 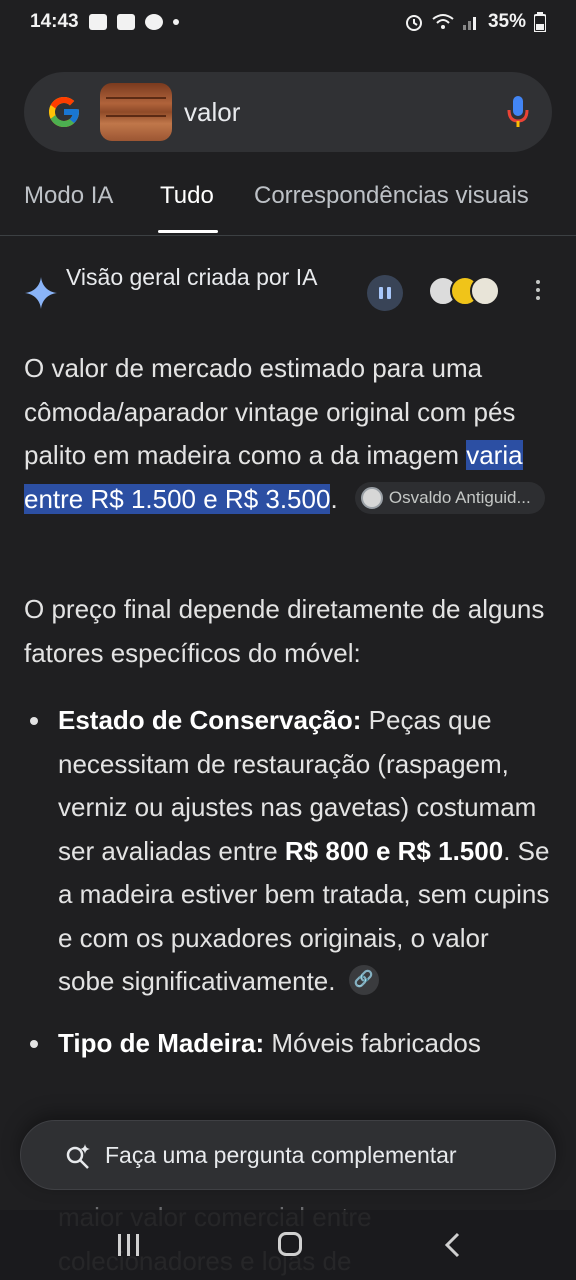 I want to click on pause-audio-button, so click(x=385, y=293).